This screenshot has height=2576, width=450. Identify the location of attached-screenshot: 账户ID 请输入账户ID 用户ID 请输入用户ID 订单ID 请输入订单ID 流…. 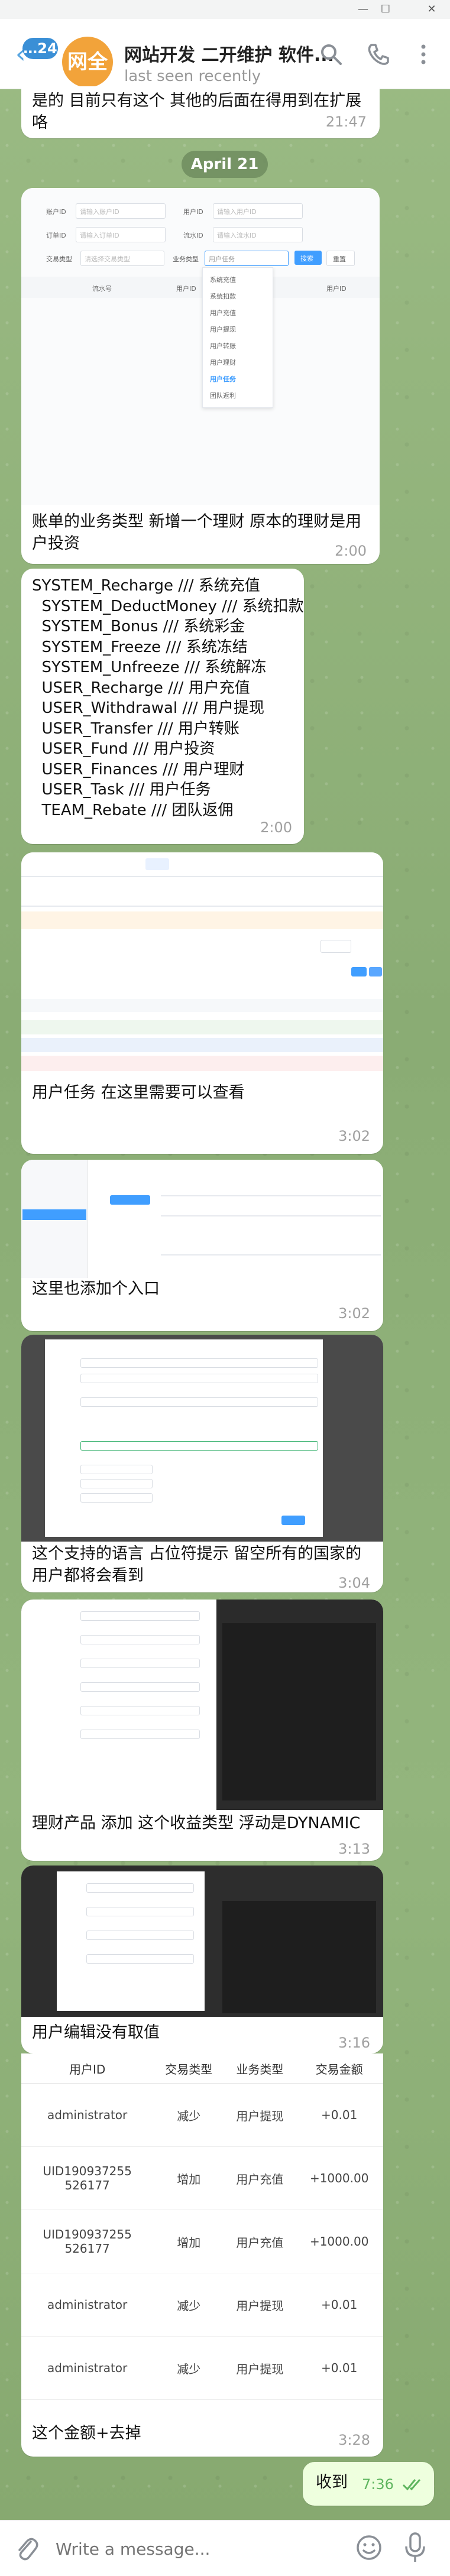
(200, 346).